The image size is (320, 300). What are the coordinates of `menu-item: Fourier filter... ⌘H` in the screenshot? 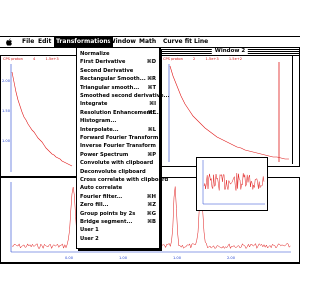 It's located at (118, 197).